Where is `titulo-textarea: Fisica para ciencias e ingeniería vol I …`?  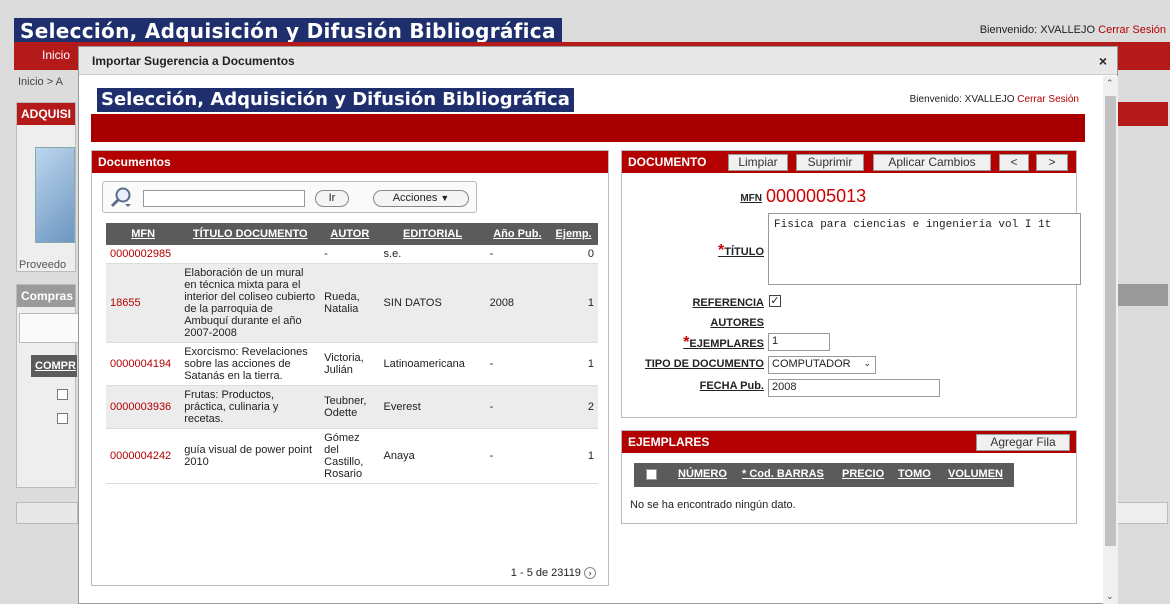 titulo-textarea: Fisica para ciencias e ingeniería vol I … is located at coordinates (924, 249).